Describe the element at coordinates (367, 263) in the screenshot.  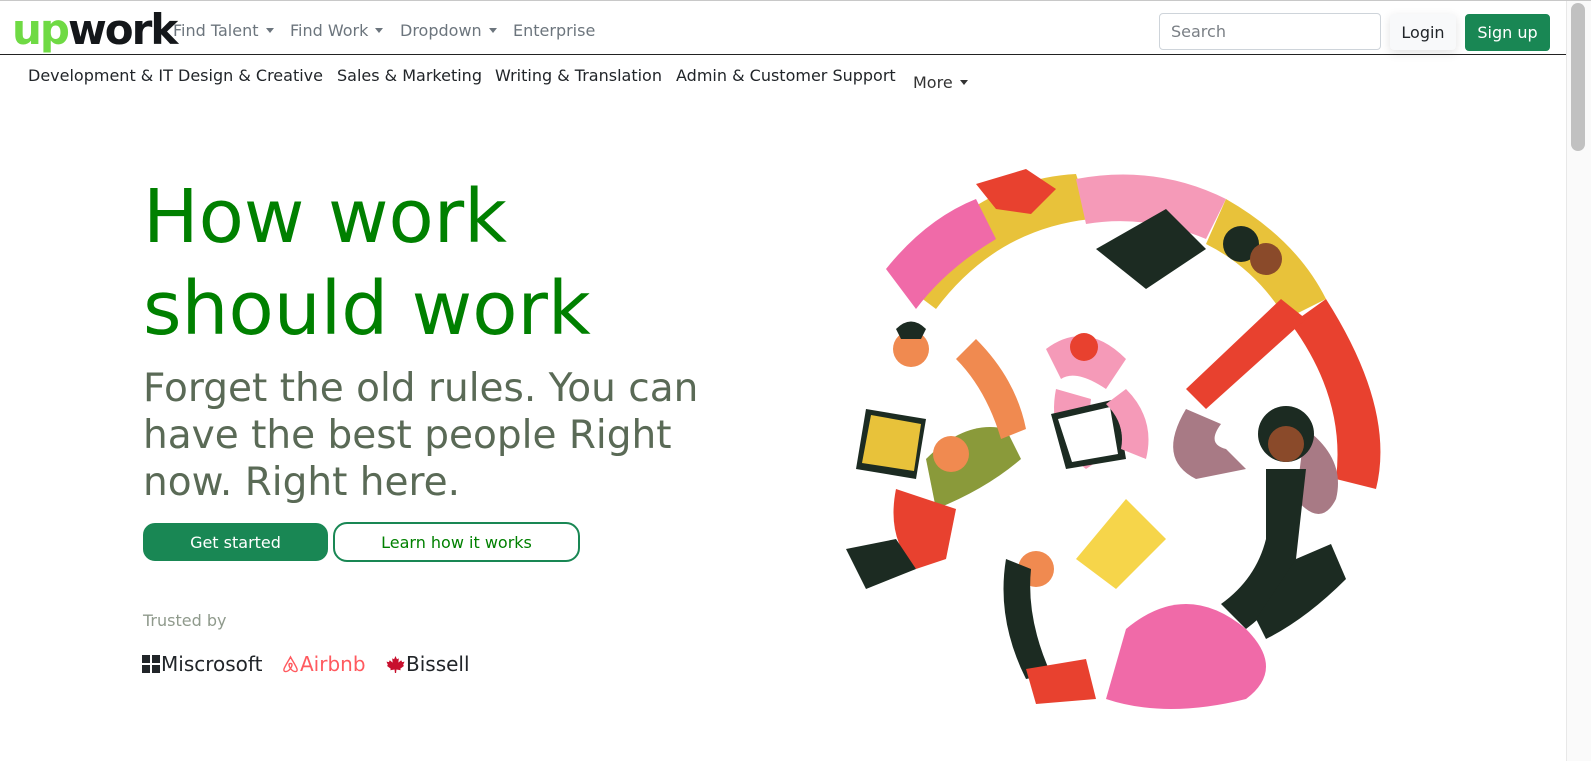
I see `hero-headline: How work should work` at that location.